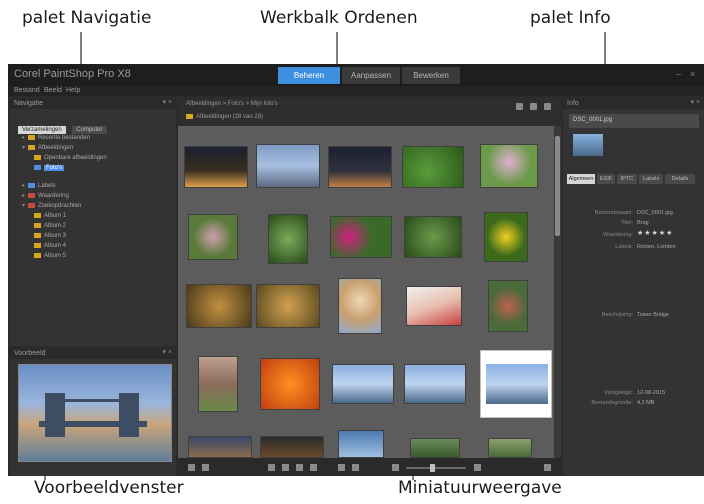 Image resolution: width=704 pixels, height=504 pixels. What do you see at coordinates (432, 468) in the screenshot?
I see `zoom-slider-thumb` at bounding box center [432, 468].